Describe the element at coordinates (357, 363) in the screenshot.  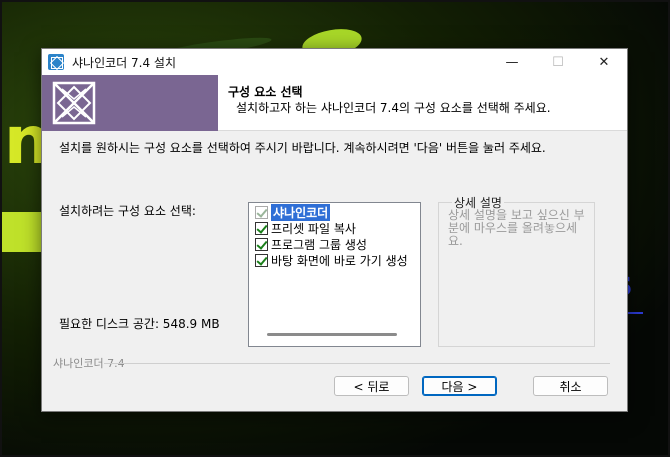
I see `footer-divider` at that location.